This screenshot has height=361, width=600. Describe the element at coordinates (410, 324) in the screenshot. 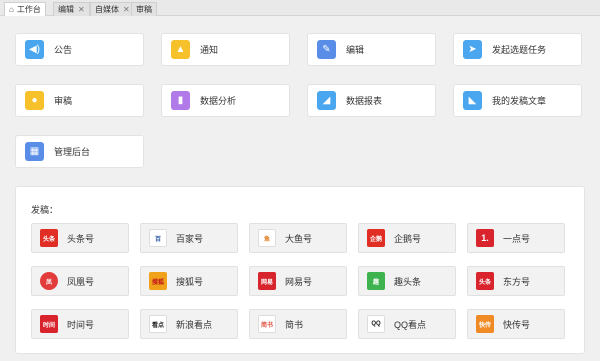

I see `platform-label: QQ看点` at that location.